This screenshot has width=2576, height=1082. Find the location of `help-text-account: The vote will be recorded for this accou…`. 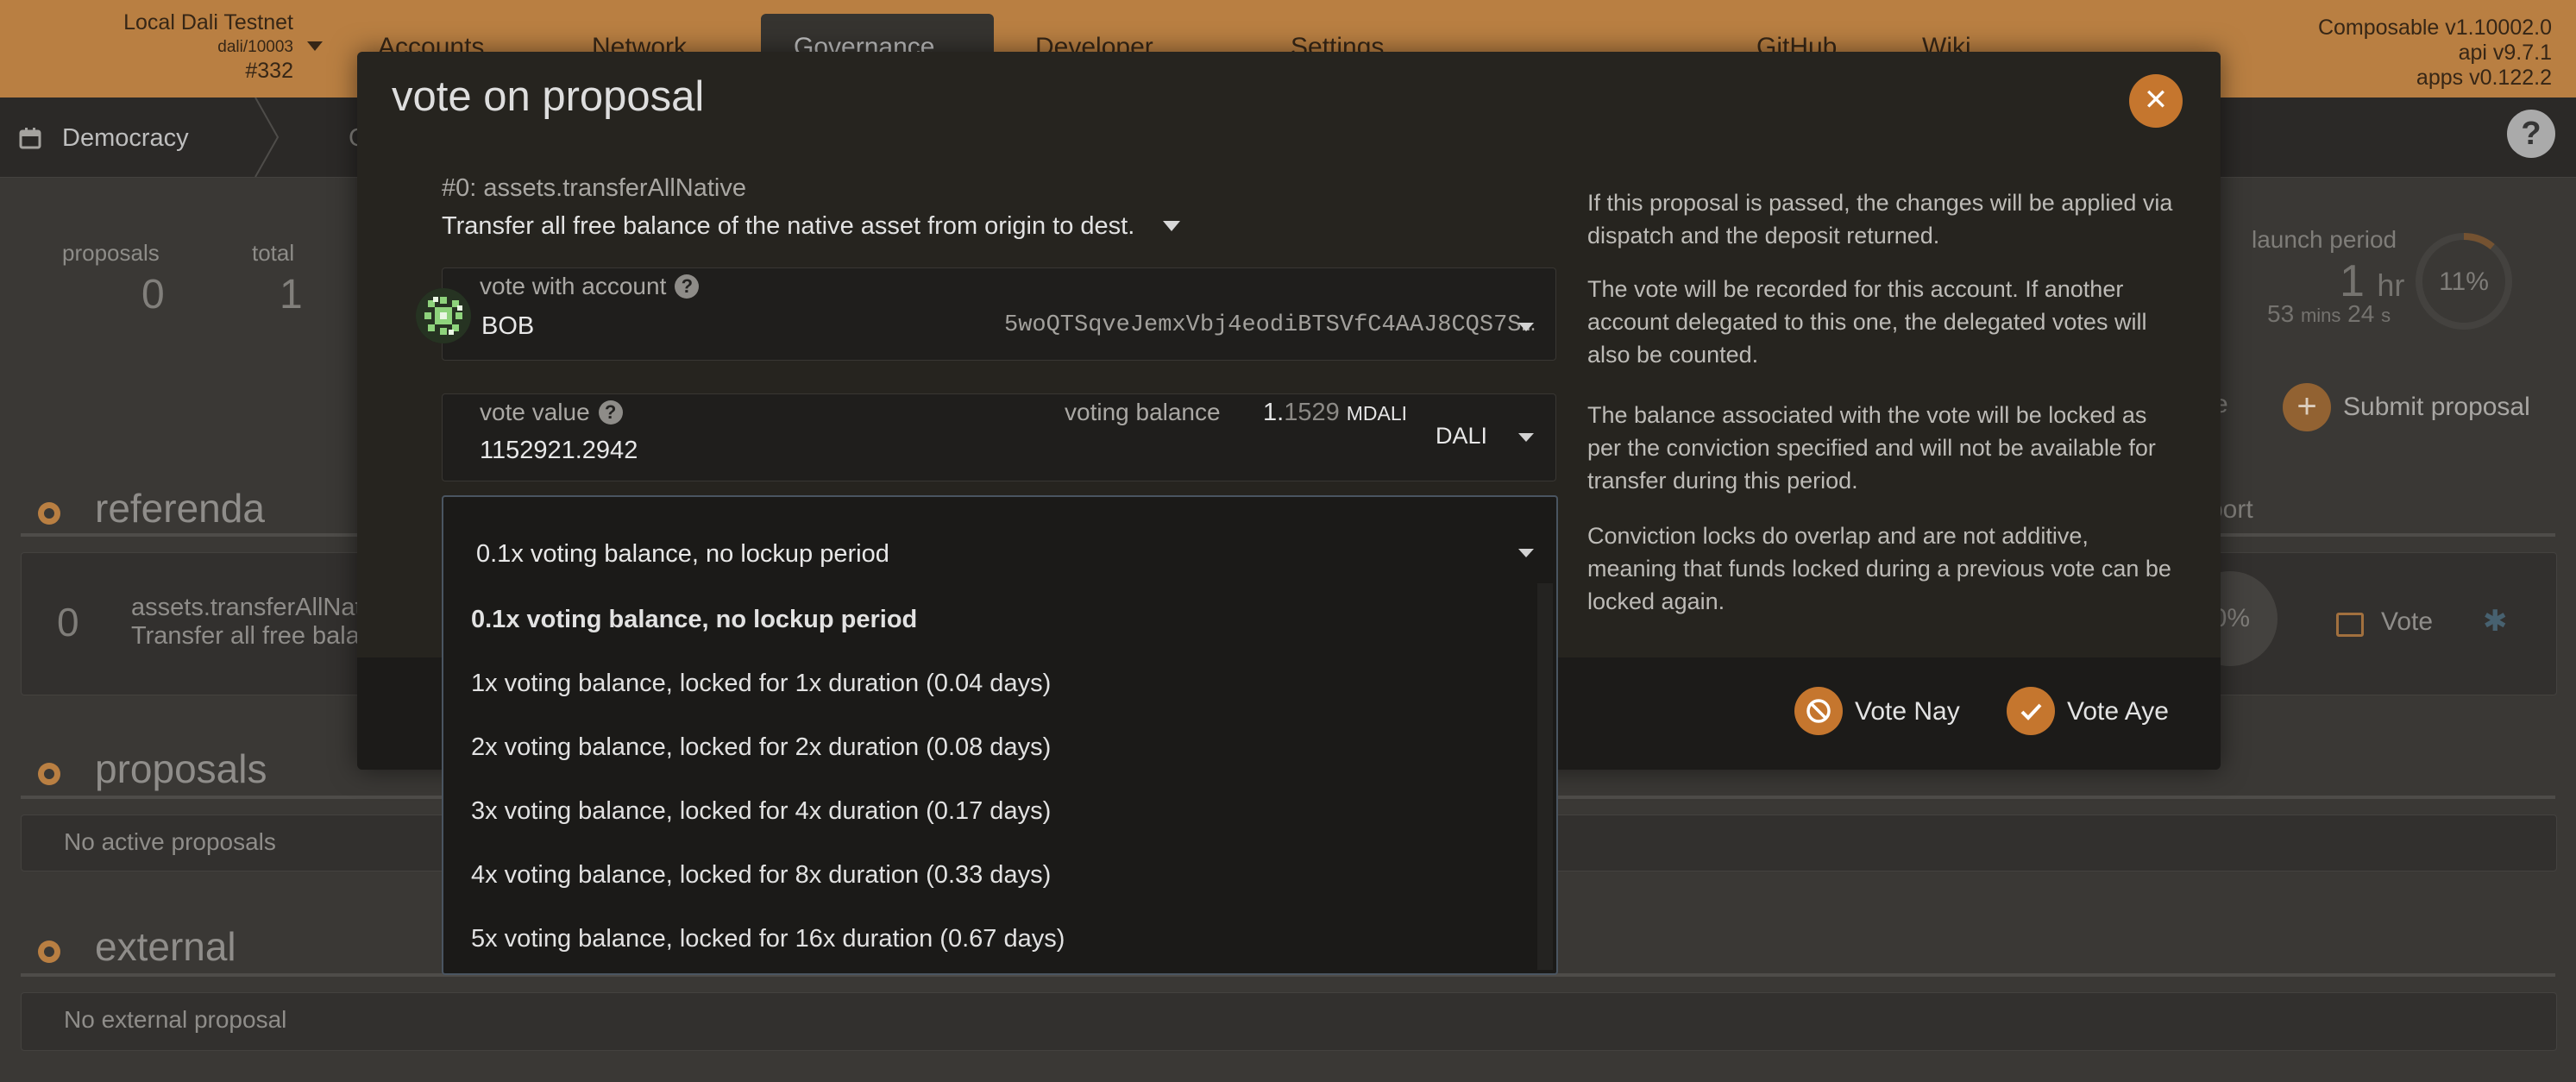

help-text-account: The vote will be recorded for this accou… is located at coordinates (1867, 322).